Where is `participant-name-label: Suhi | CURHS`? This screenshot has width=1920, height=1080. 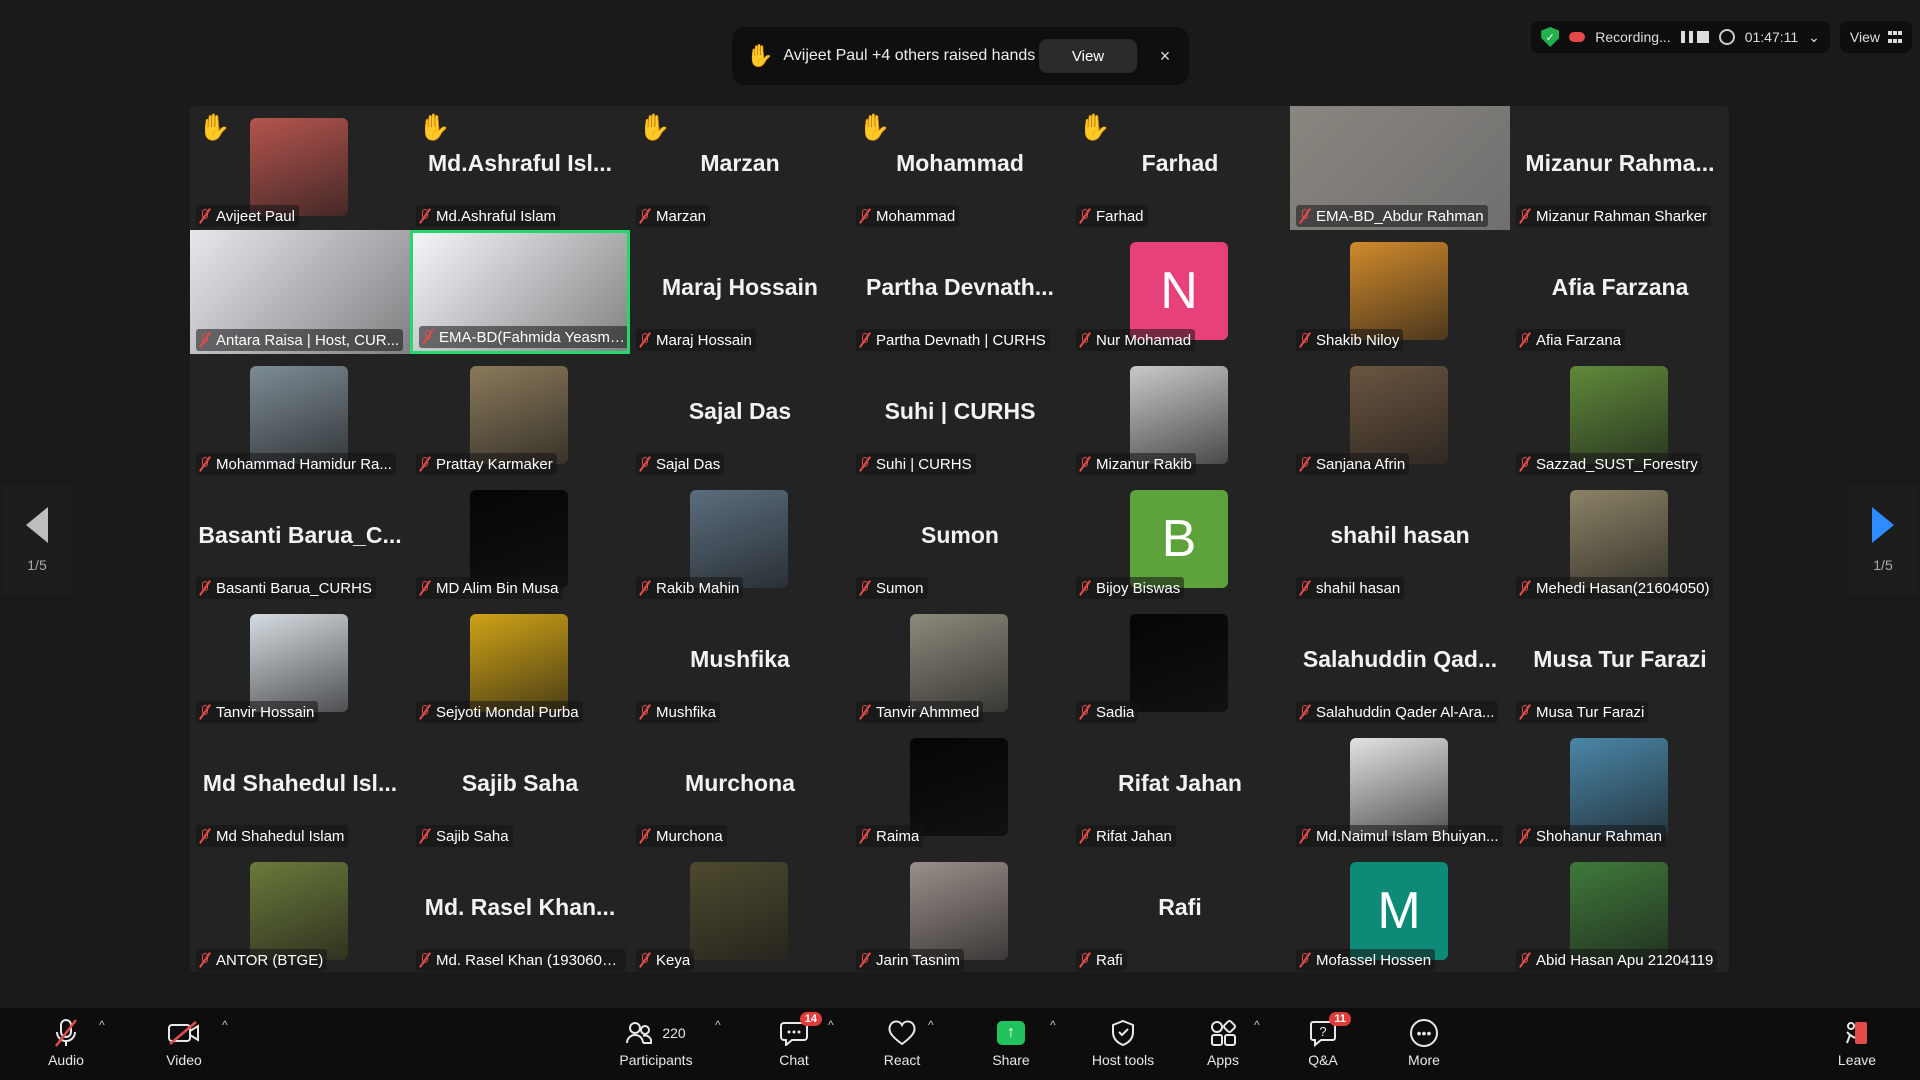 participant-name-label: Suhi | CURHS is located at coordinates (916, 464).